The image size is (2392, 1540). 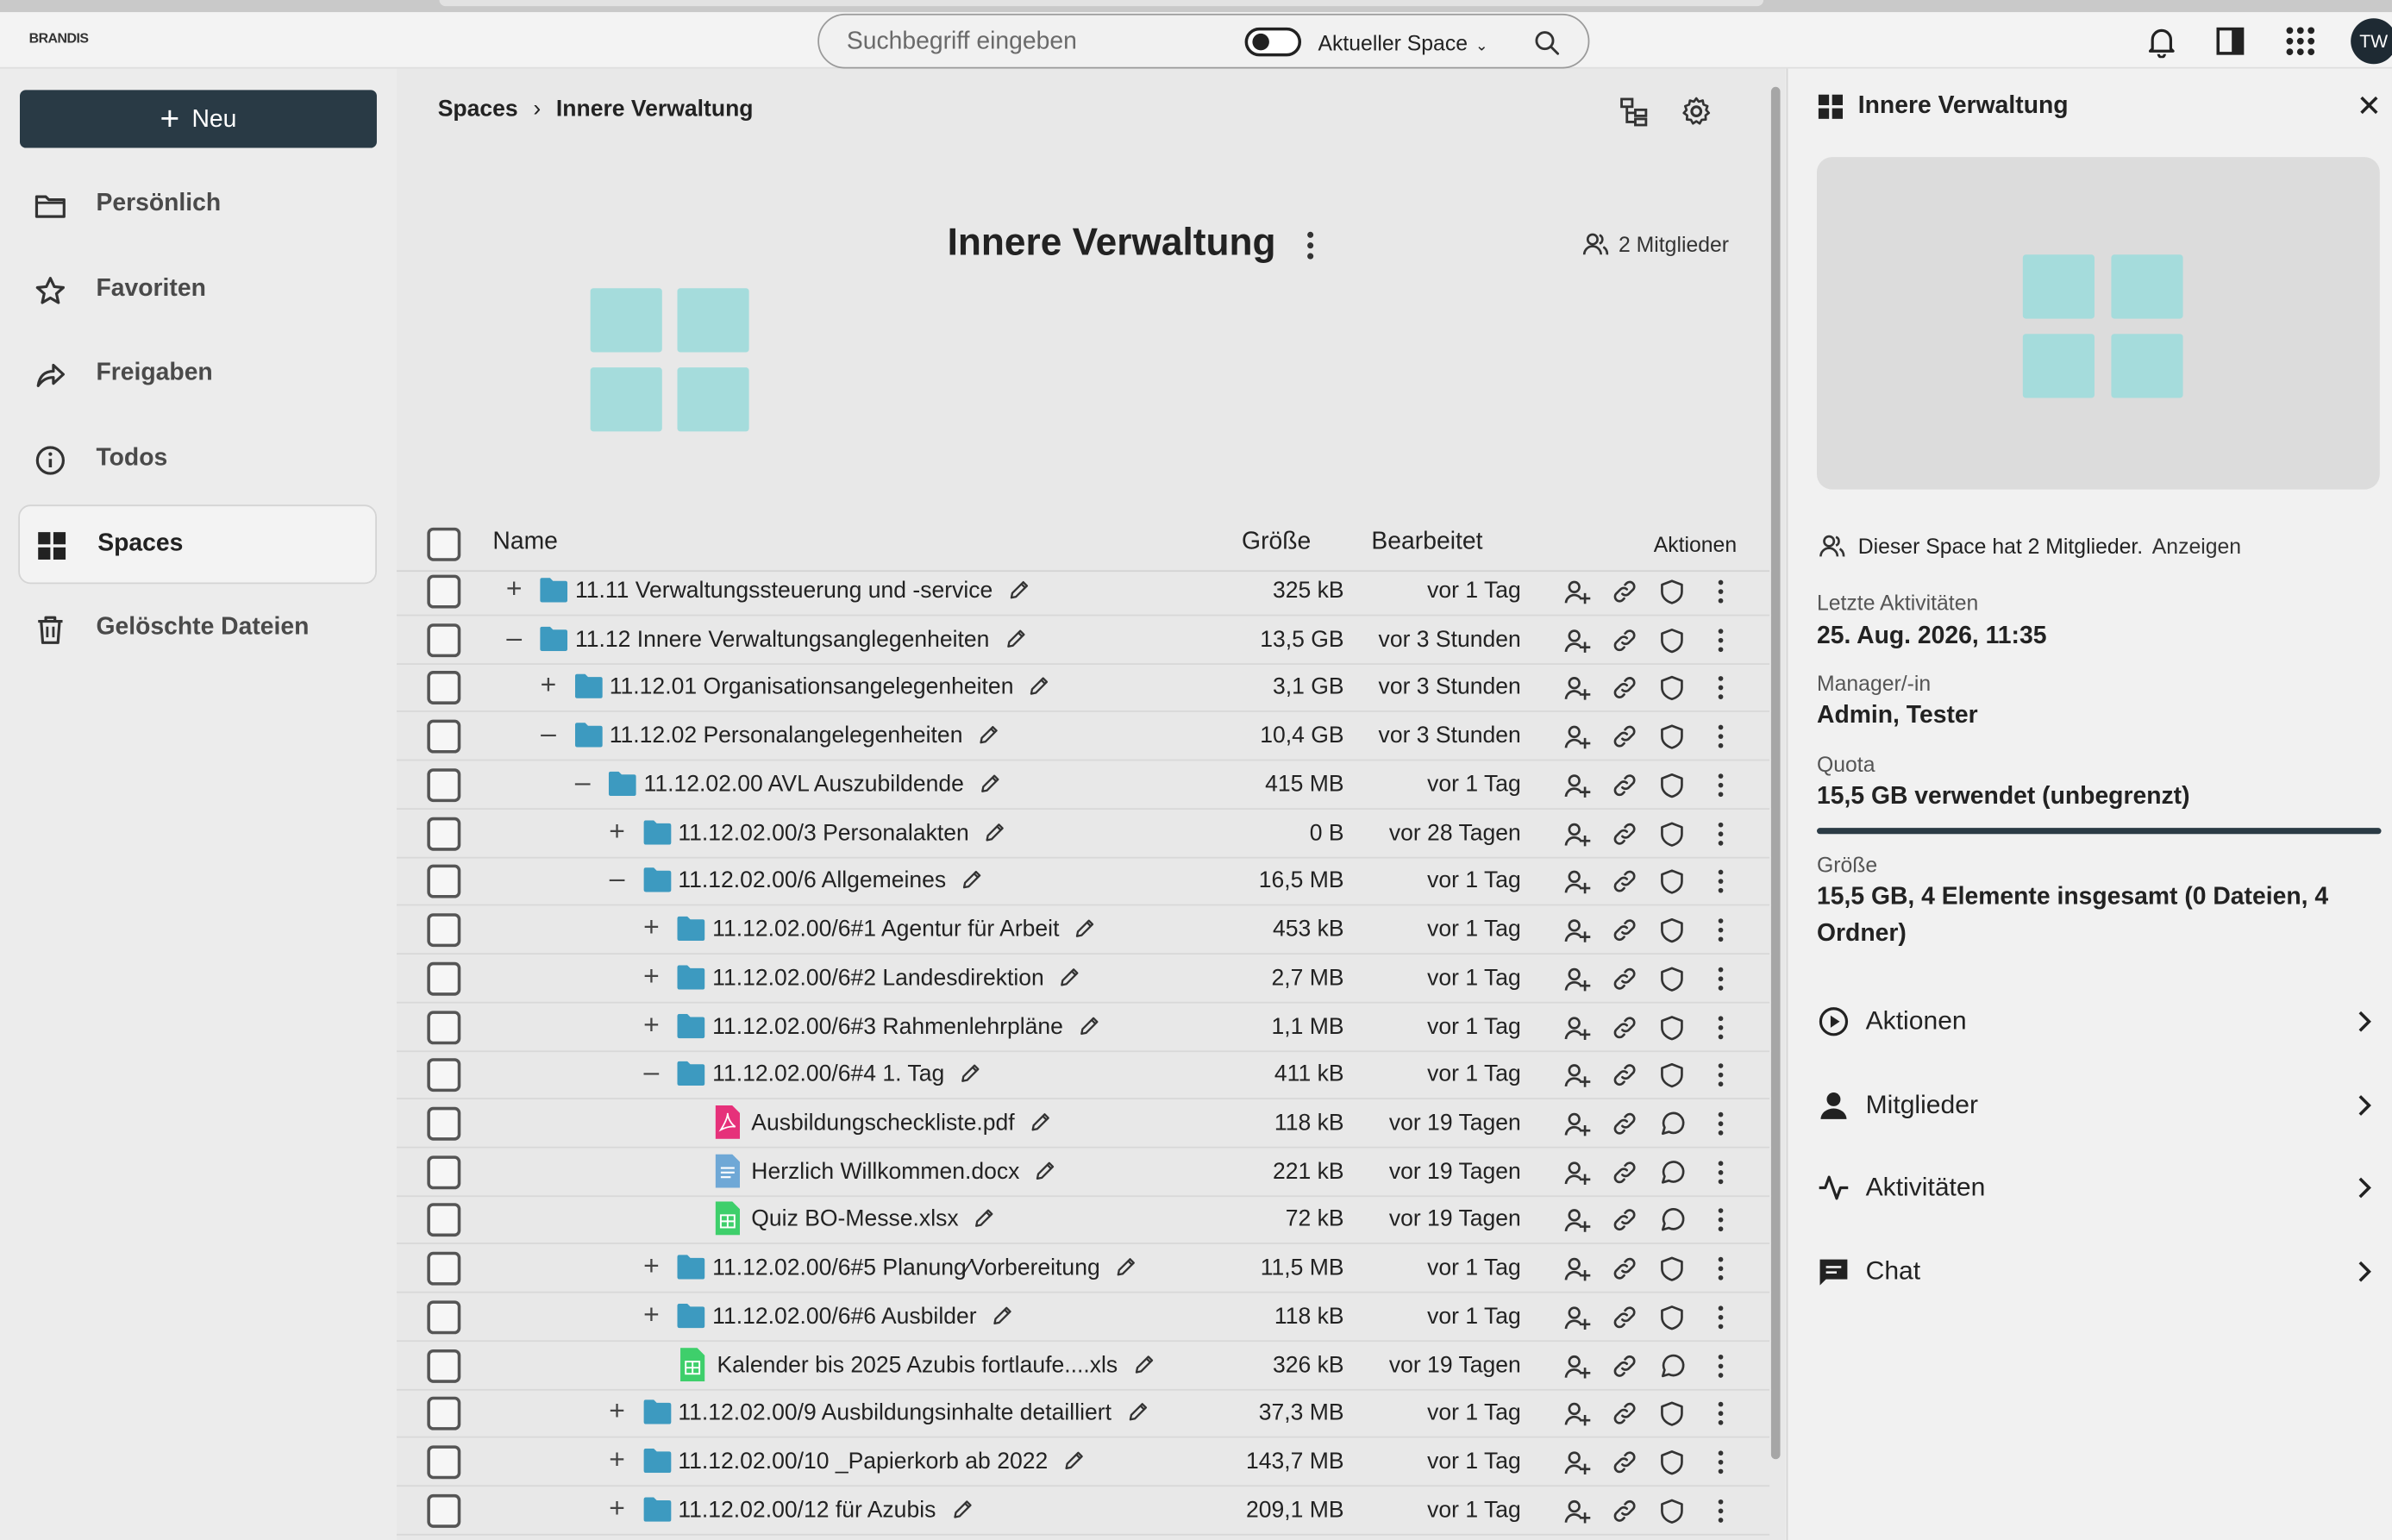 I want to click on row-name: 11.12.02.00/10 _Papierkorb ab 2022, so click(x=881, y=1462).